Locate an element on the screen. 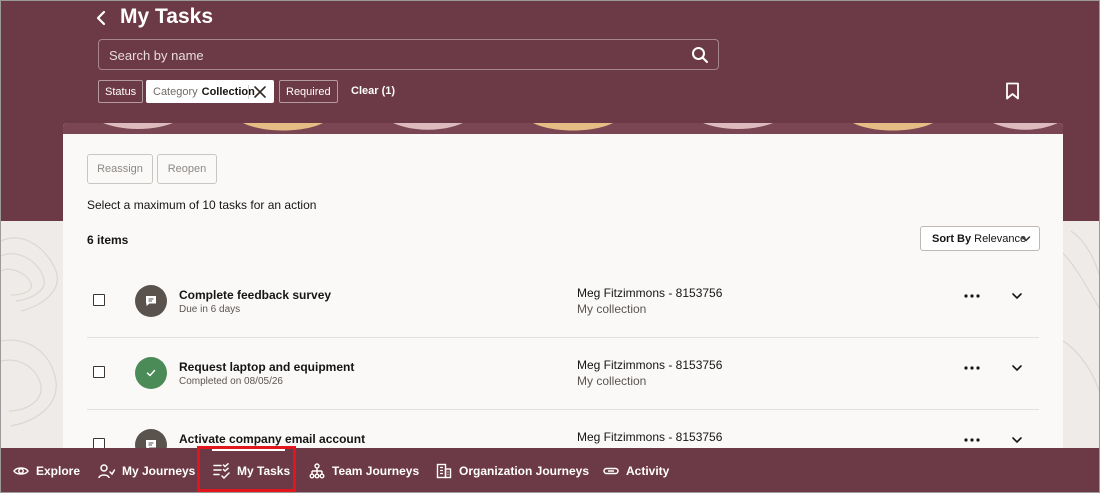 This screenshot has height=493, width=1100. card-banner-pattern is located at coordinates (563, 128).